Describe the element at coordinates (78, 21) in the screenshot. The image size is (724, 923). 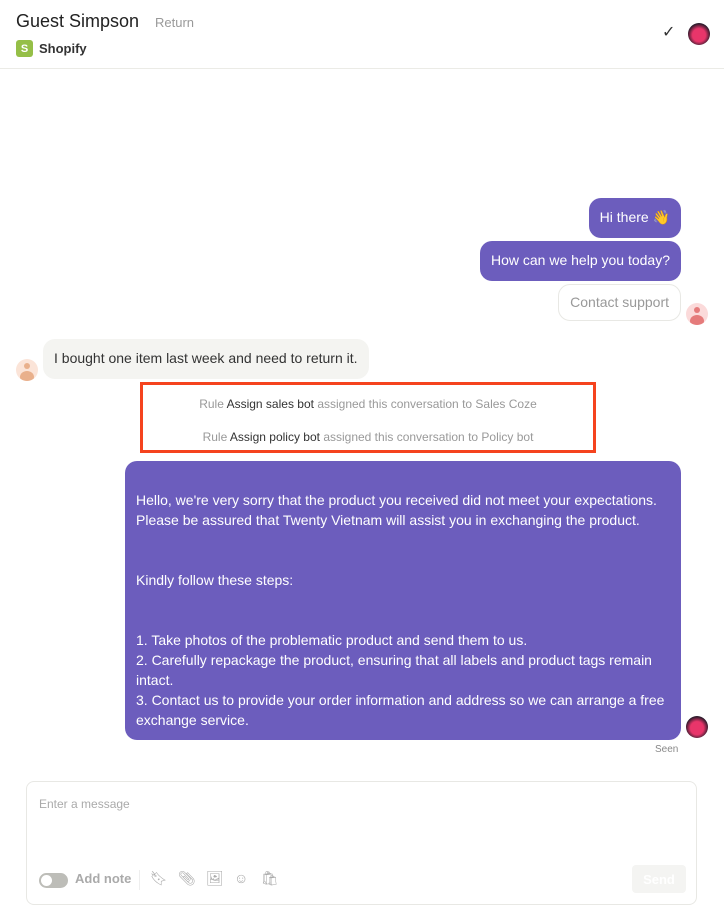
I see `contact-name: Guest Simpson` at that location.